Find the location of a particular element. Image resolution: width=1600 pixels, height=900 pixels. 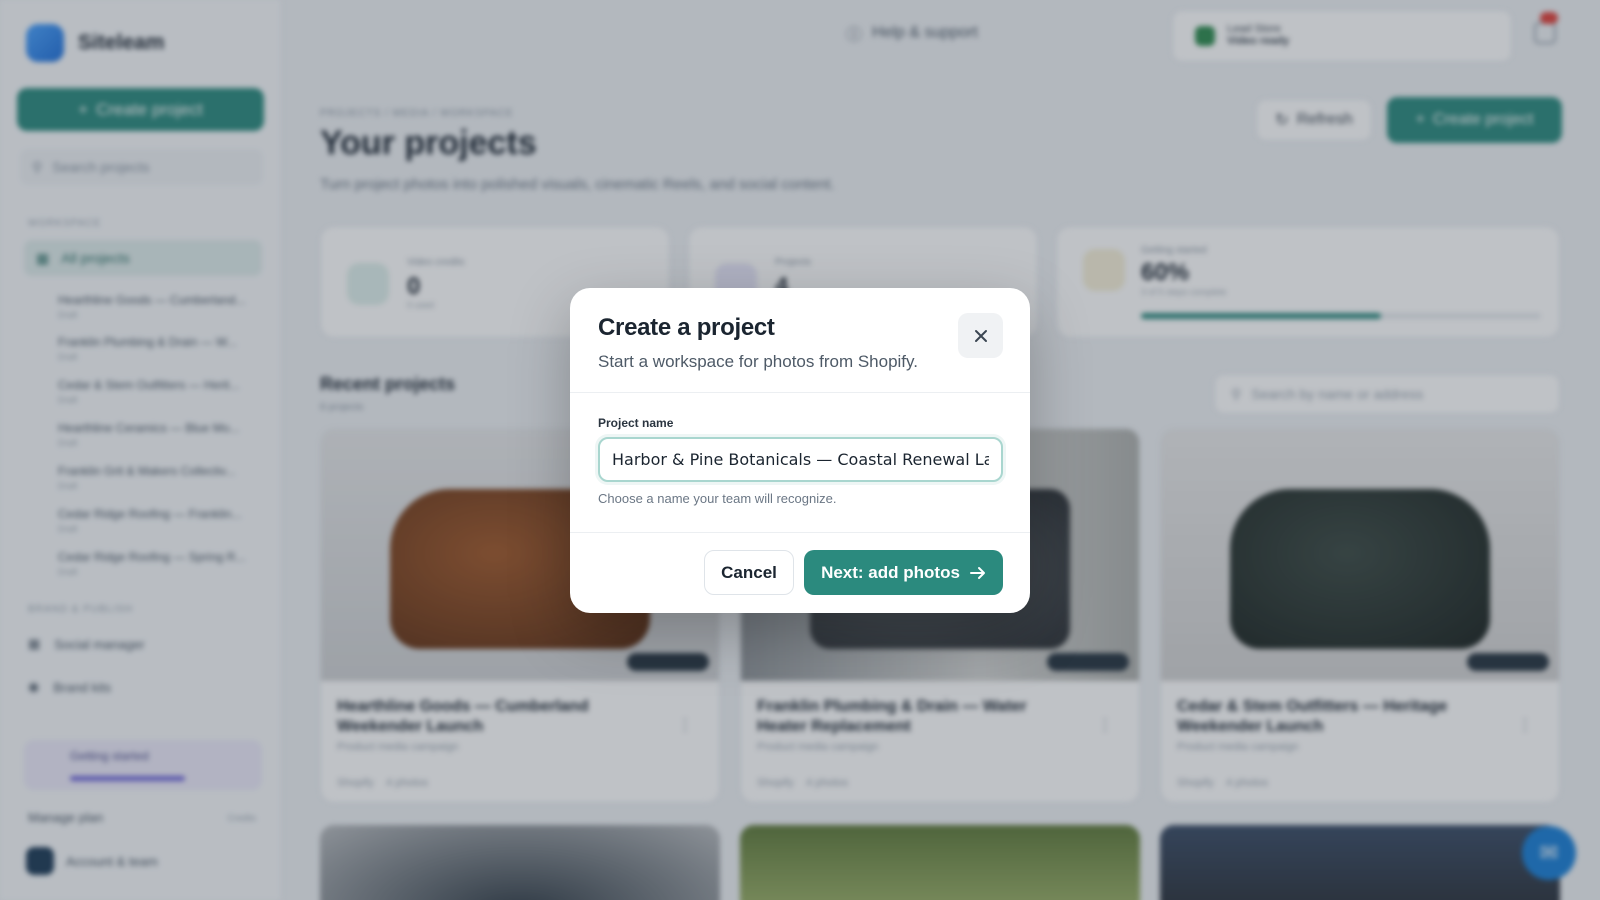

arrow-right-icon is located at coordinates (977, 572).